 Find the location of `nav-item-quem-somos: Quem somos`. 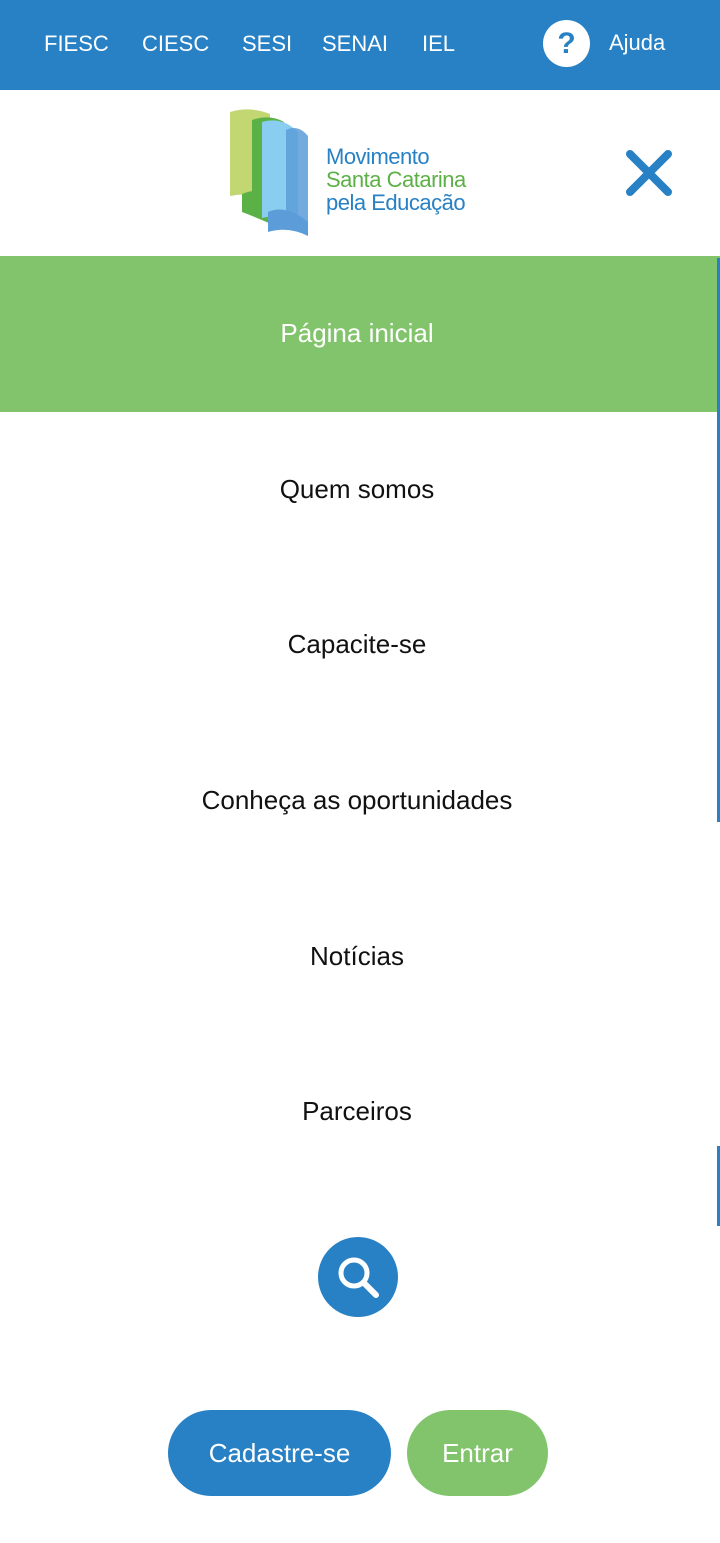

nav-item-quem-somos: Quem somos is located at coordinates (360, 490).